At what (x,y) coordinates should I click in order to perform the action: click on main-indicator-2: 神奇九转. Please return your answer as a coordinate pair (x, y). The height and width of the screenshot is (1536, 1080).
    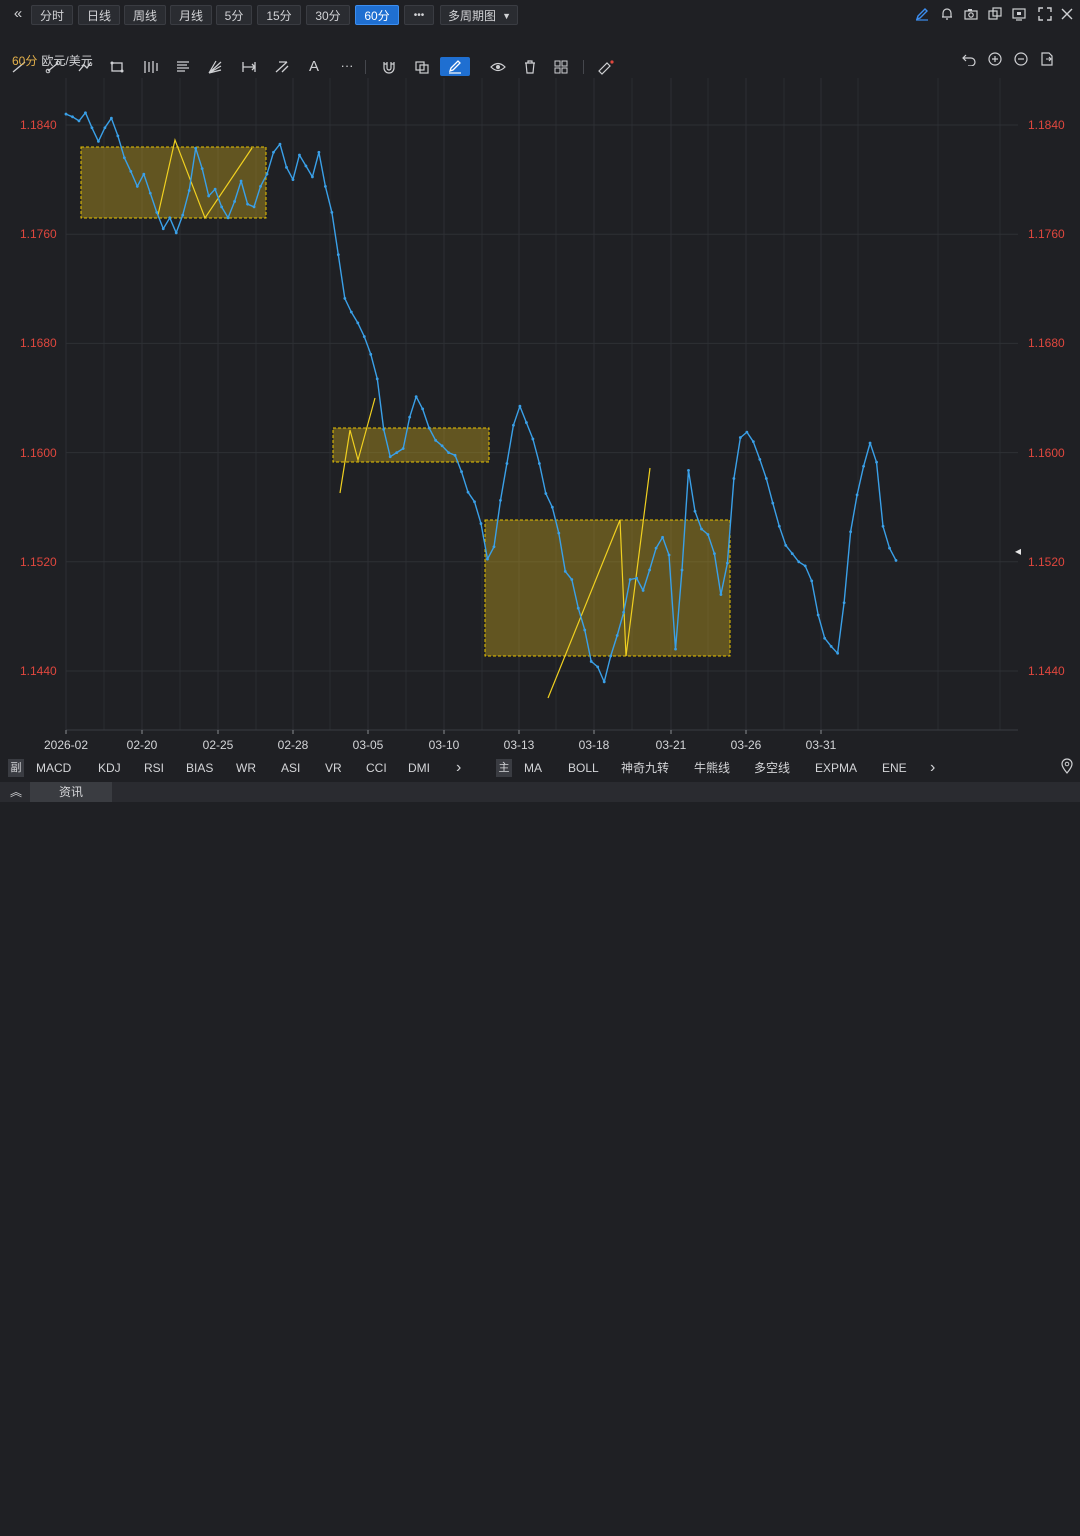
    Looking at the image, I should click on (645, 768).